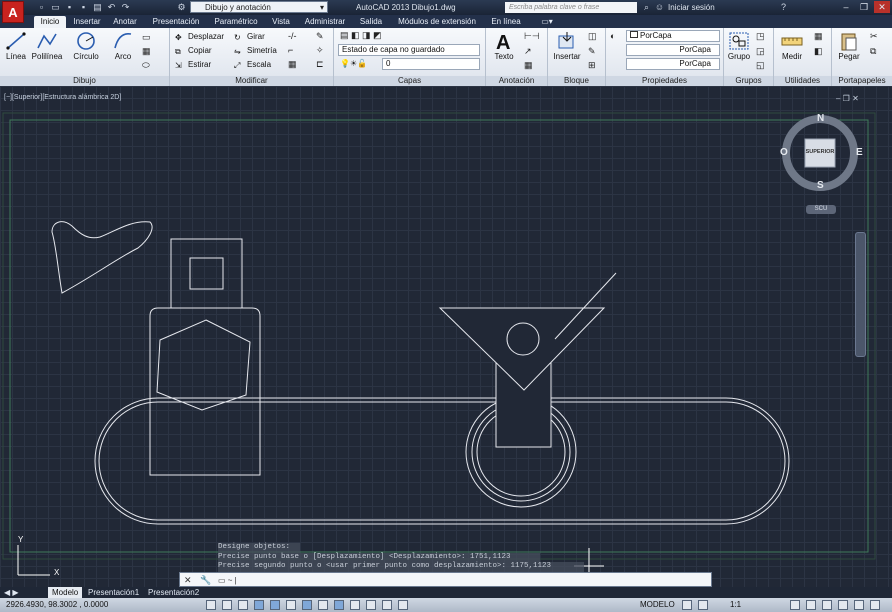 The width and height of the screenshot is (892, 612). Describe the element at coordinates (673, 50) in the screenshot. I see `linetype-select: PorCapa` at that location.